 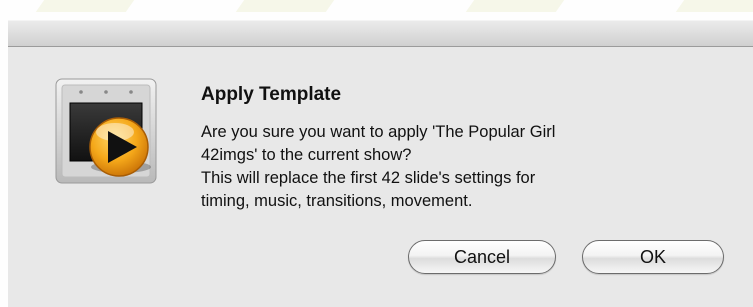 What do you see at coordinates (306, 155) in the screenshot?
I see `message-line: 42imgs' to the current show?` at bounding box center [306, 155].